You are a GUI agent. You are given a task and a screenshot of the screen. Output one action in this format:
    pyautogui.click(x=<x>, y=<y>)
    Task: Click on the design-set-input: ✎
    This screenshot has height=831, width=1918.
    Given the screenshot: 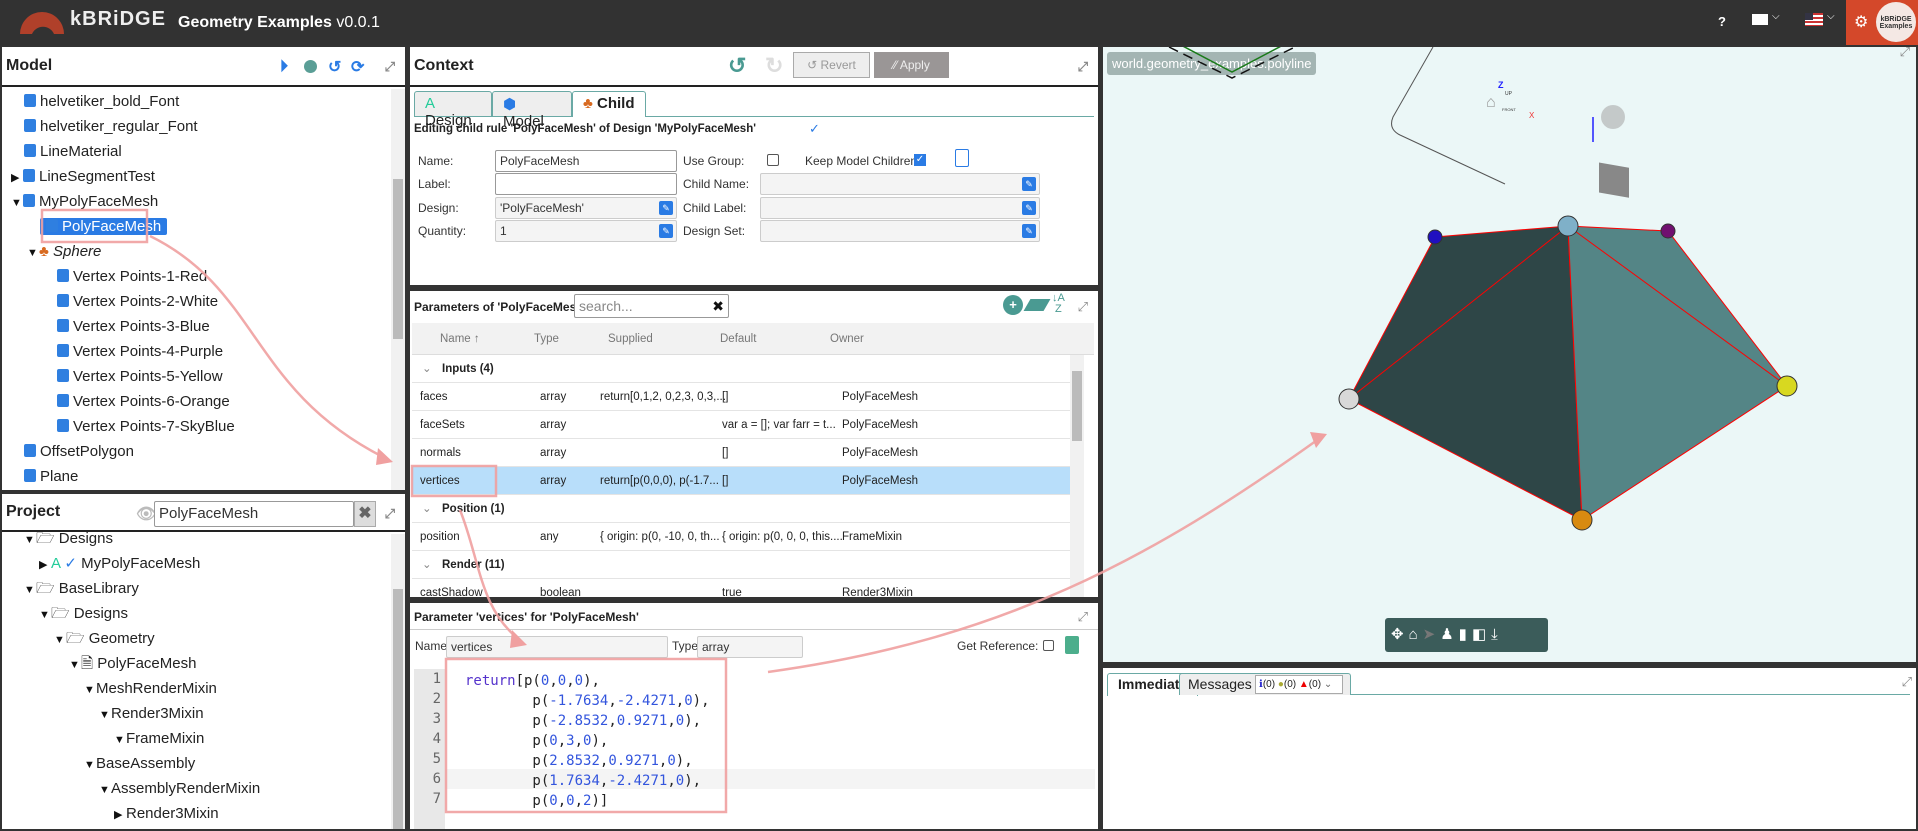 What is the action you would take?
    pyautogui.click(x=900, y=231)
    